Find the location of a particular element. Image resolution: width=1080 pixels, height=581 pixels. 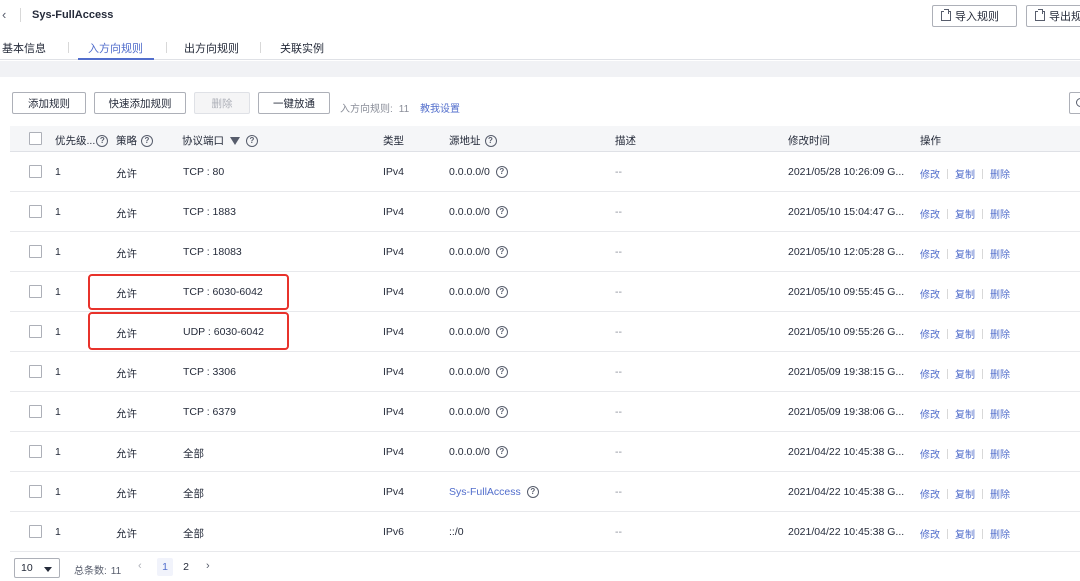

tab-separator is located at coordinates (68, 47).